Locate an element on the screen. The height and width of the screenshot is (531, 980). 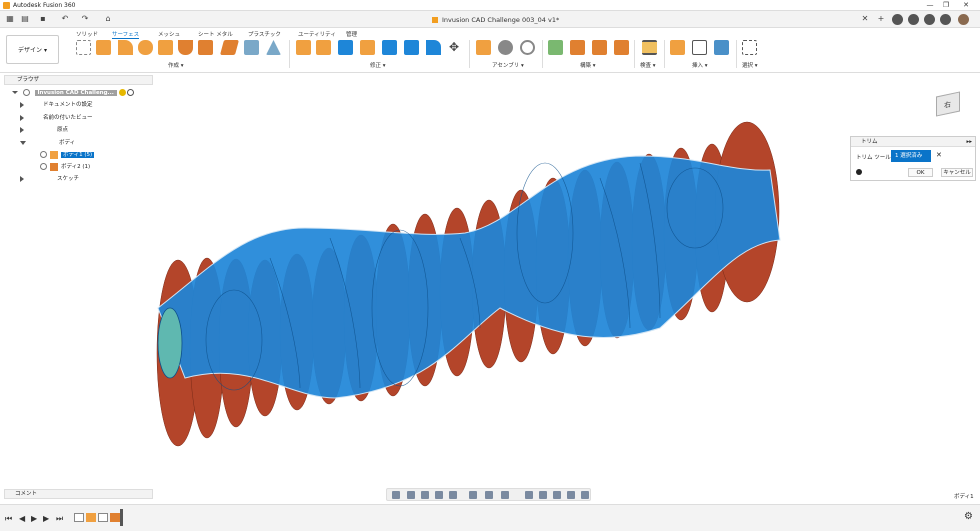
joint-icon is located at coordinates (505, 47).